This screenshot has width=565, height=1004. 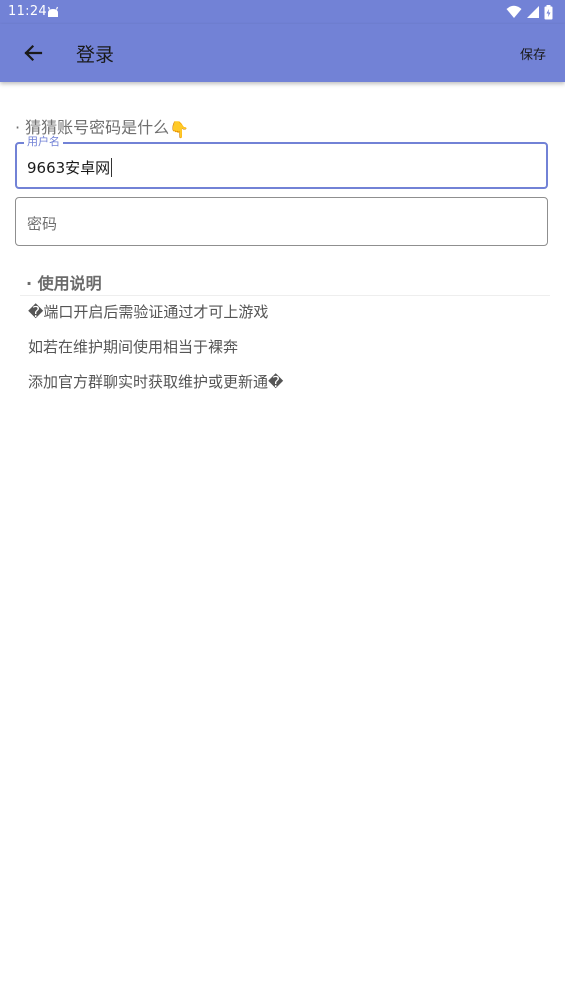 What do you see at coordinates (95, 55) in the screenshot?
I see `page-title: 登录` at bounding box center [95, 55].